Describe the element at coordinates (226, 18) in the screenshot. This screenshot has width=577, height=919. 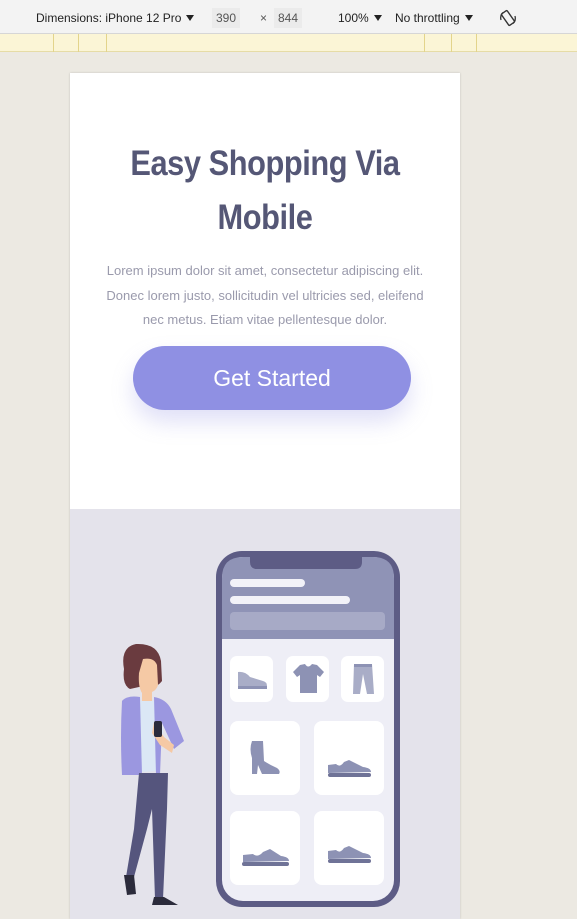
I see `width-input: 390` at that location.